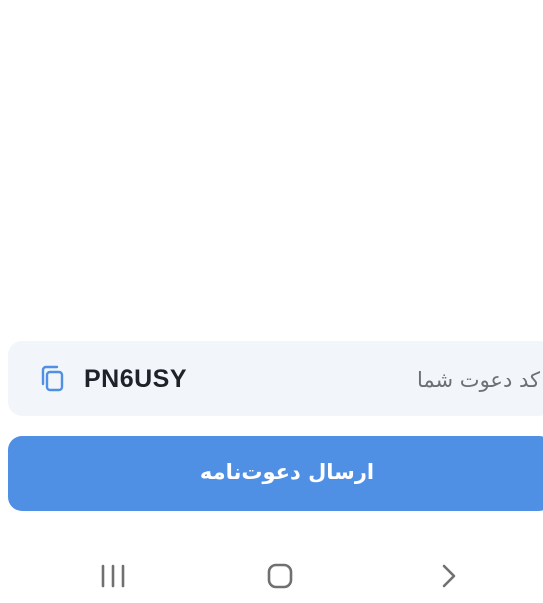 This screenshot has width=543, height=603. I want to click on send-invitation-button: ارسال دعوت‌نامه, so click(275, 473).